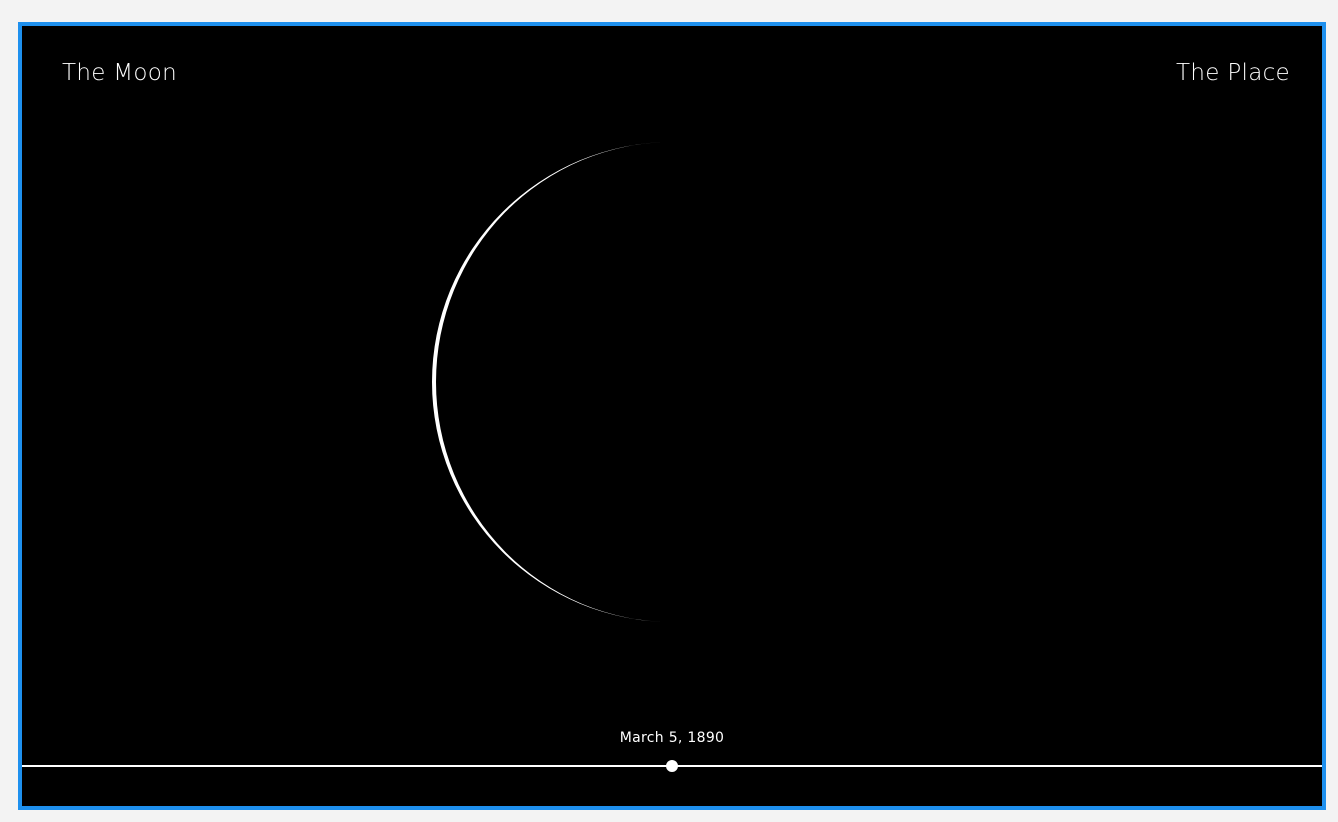 Image resolution: width=1338 pixels, height=822 pixels. I want to click on moon-phase-graphic, so click(552, 382).